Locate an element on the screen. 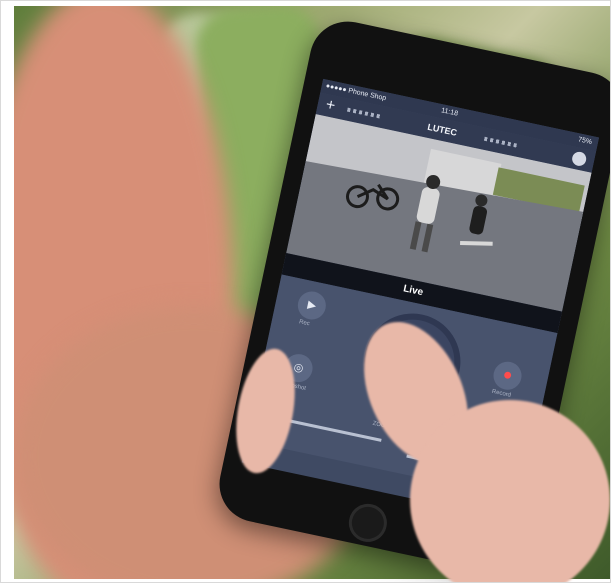 The image size is (611, 583). status-time: 11:18 is located at coordinates (449, 112).